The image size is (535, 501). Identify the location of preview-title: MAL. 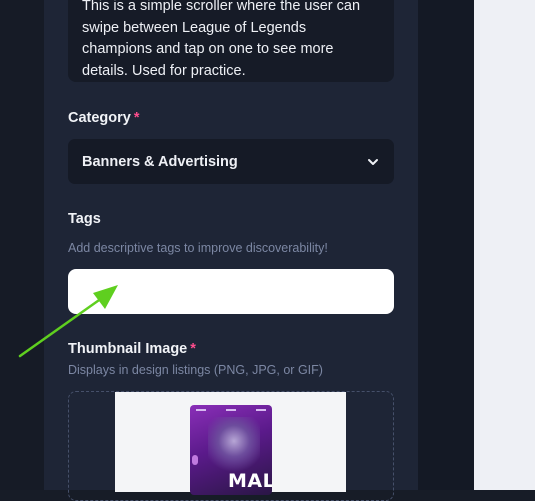
(250, 481).